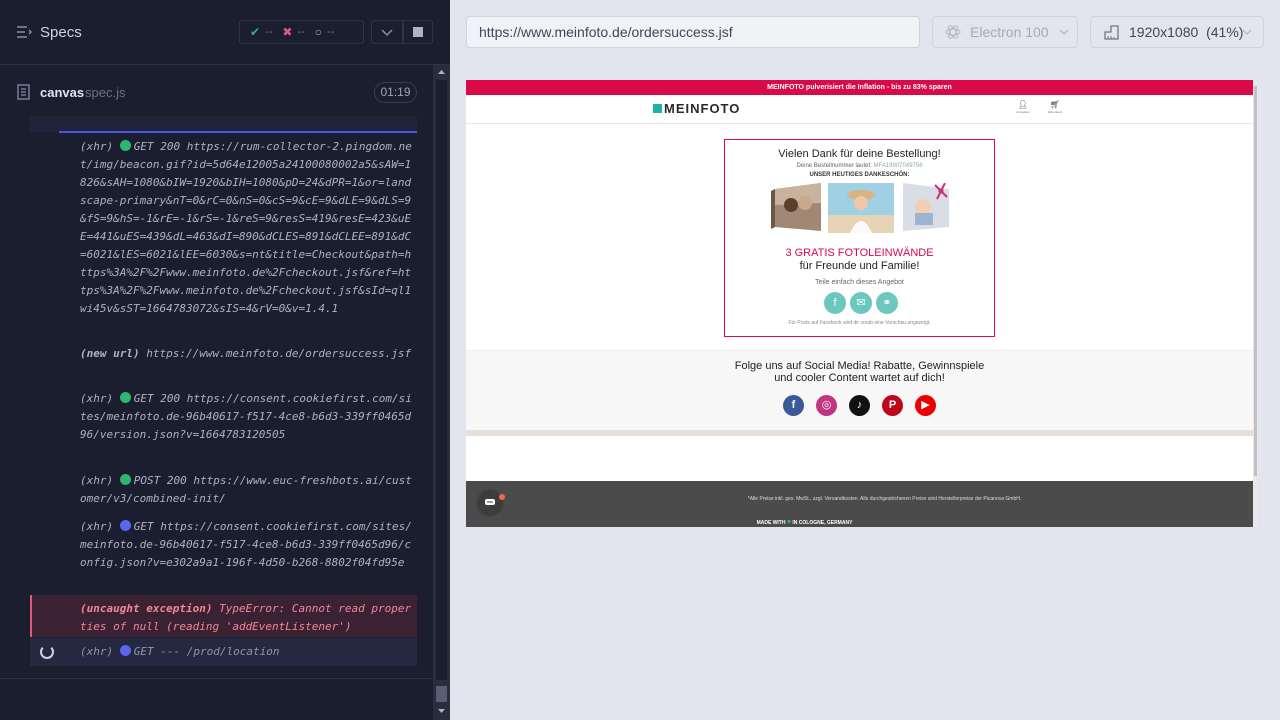  Describe the element at coordinates (24, 32) in the screenshot. I see `specs-list-icon` at that location.